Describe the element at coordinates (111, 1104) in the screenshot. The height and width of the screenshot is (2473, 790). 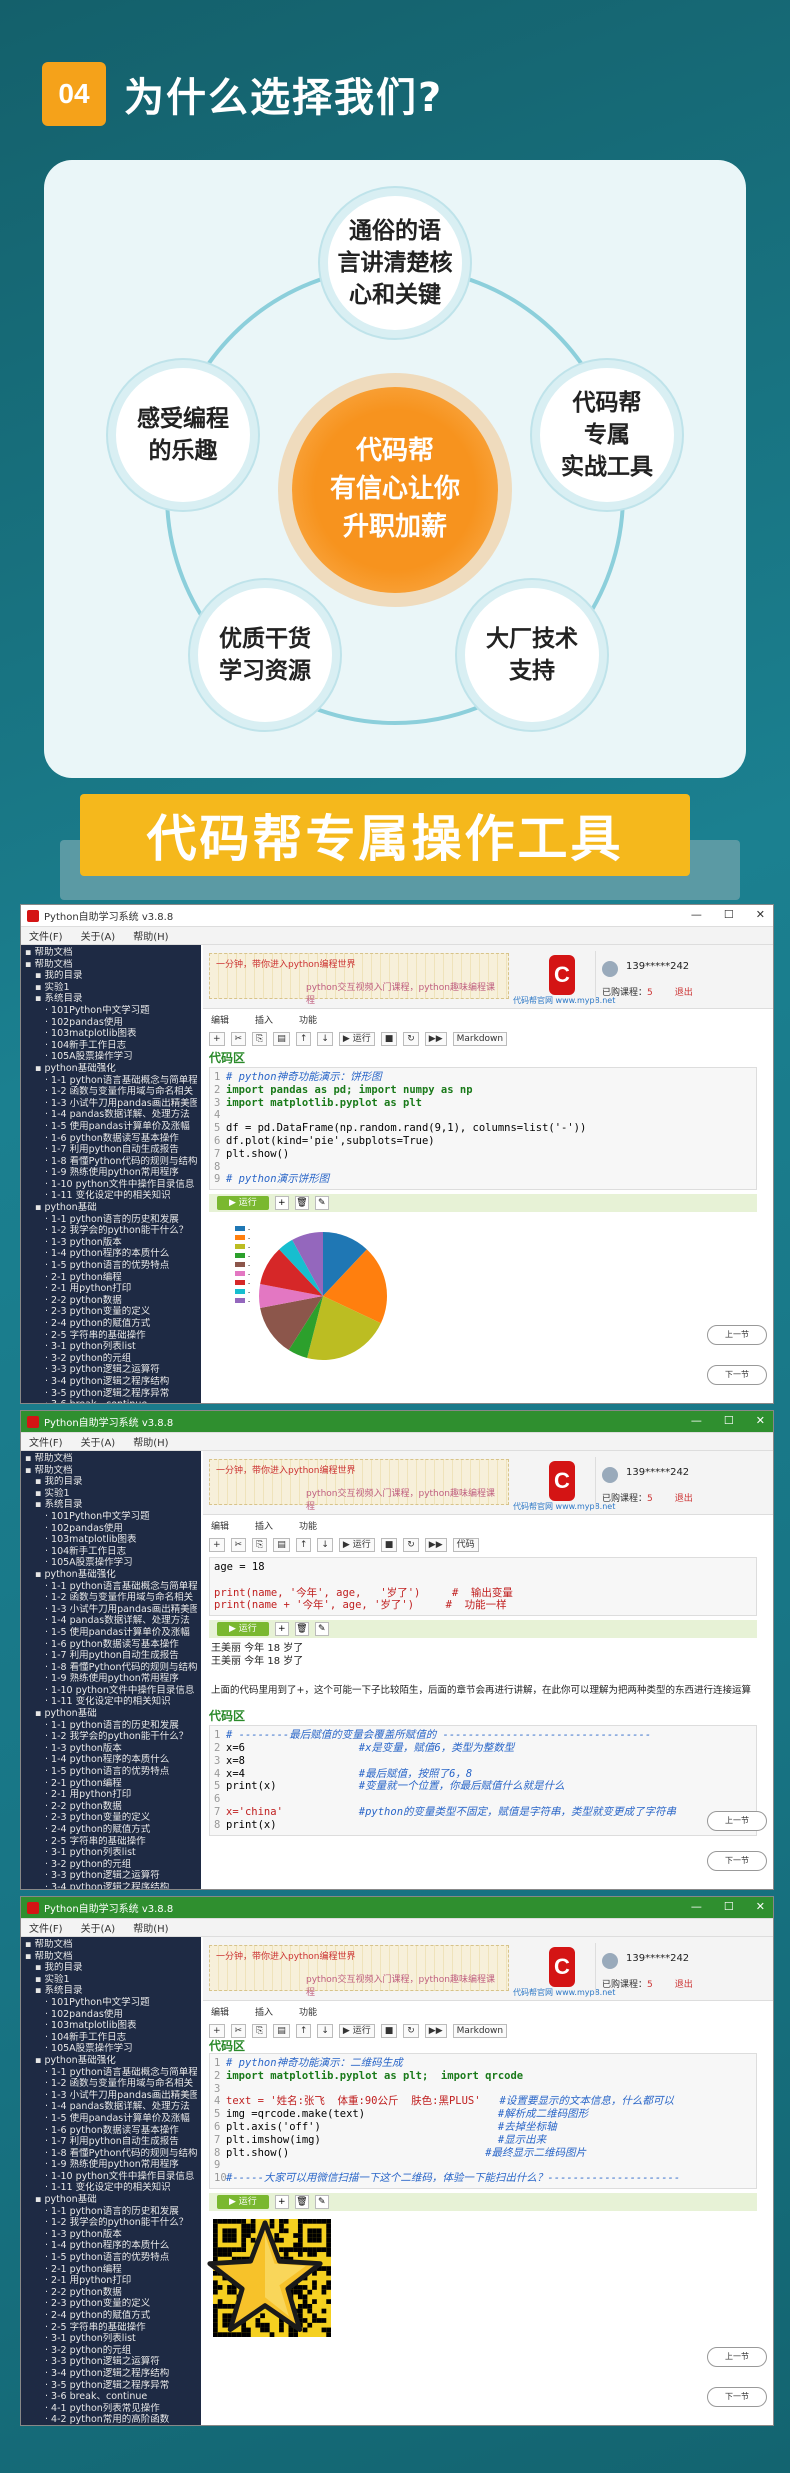
I see `tree-item: · 1-3 小试牛刀用pandas画出精美图表` at that location.